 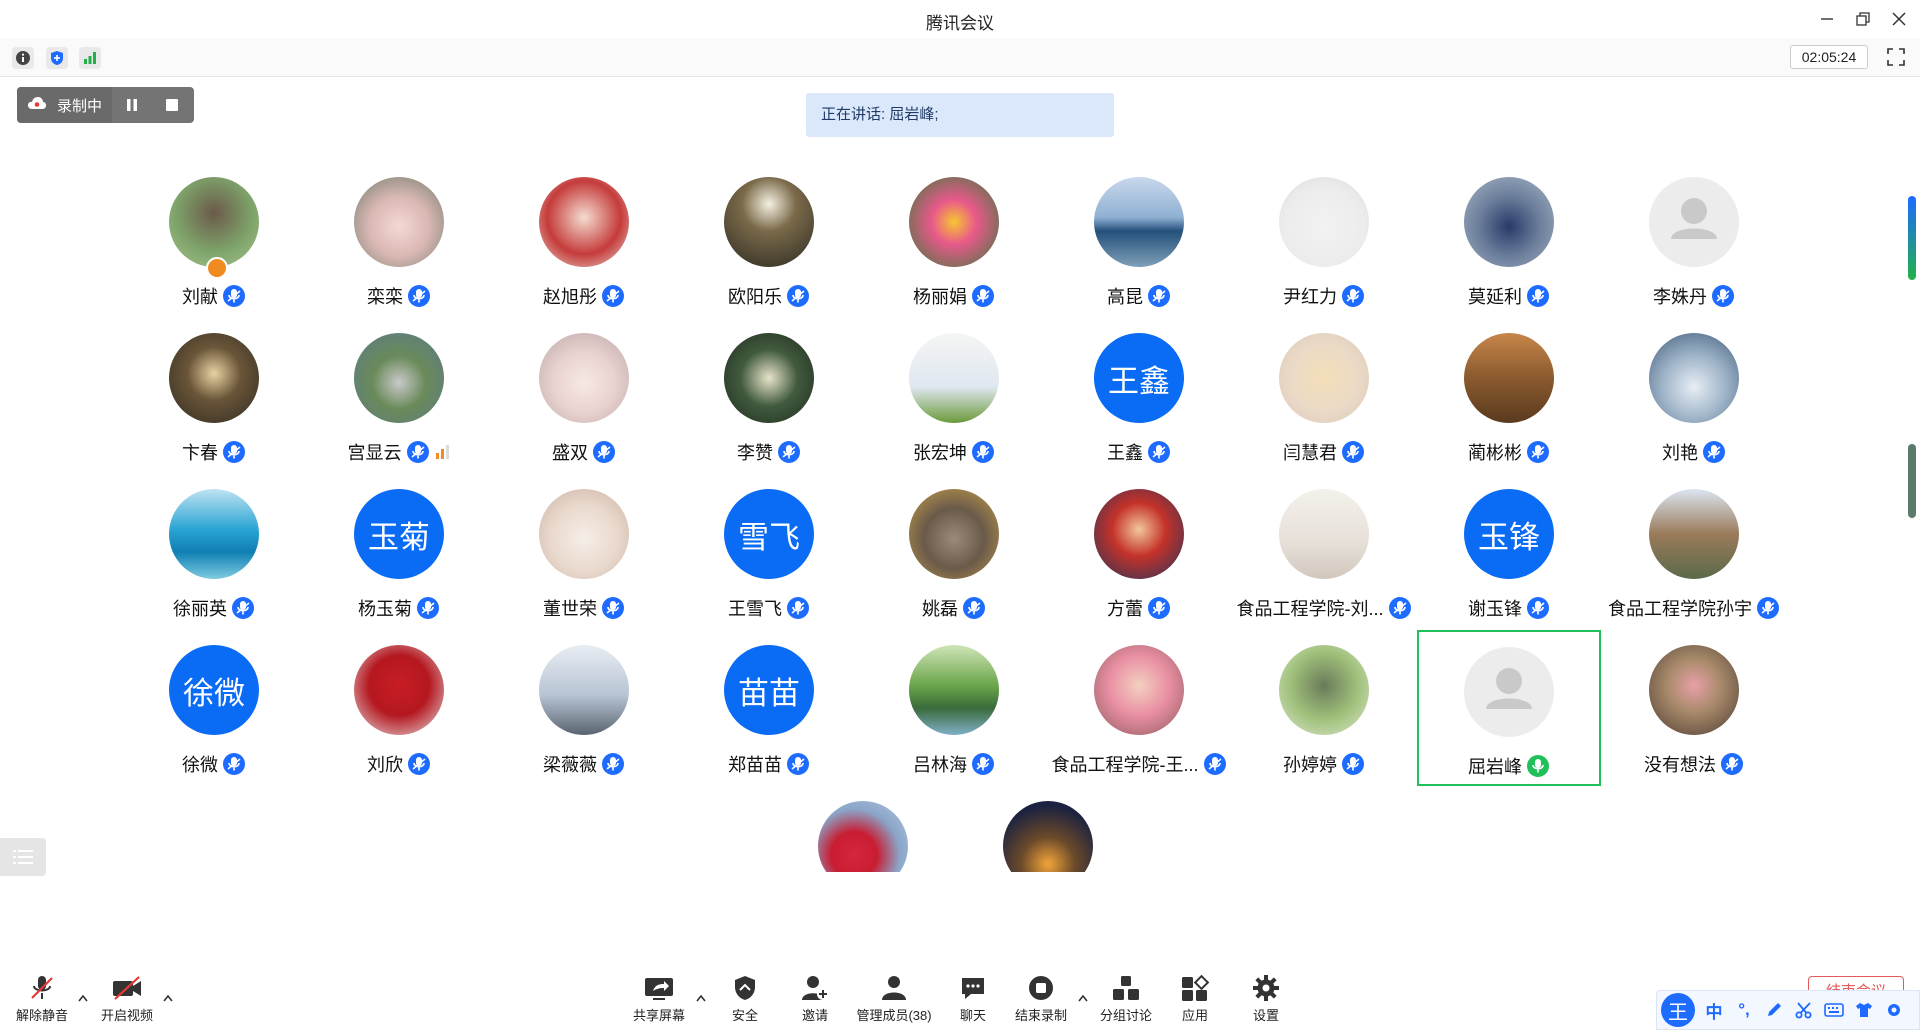 I want to click on end-recording-button: 结束录制, so click(x=1041, y=999).